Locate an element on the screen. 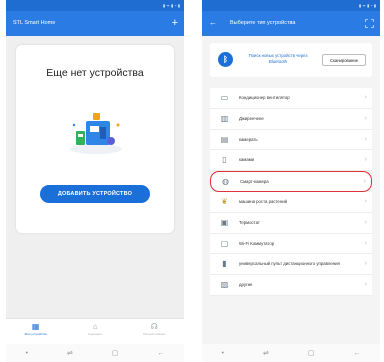 The image size is (384, 362). tab-label: Сценарии is located at coordinates (95, 334).